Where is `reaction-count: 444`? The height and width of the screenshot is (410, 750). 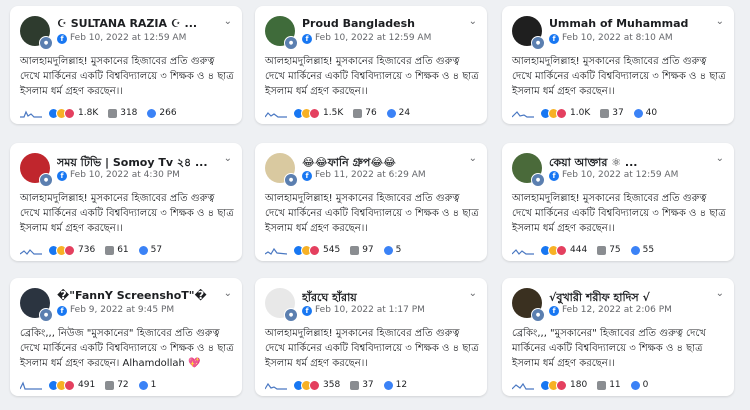 reaction-count: 444 is located at coordinates (578, 250).